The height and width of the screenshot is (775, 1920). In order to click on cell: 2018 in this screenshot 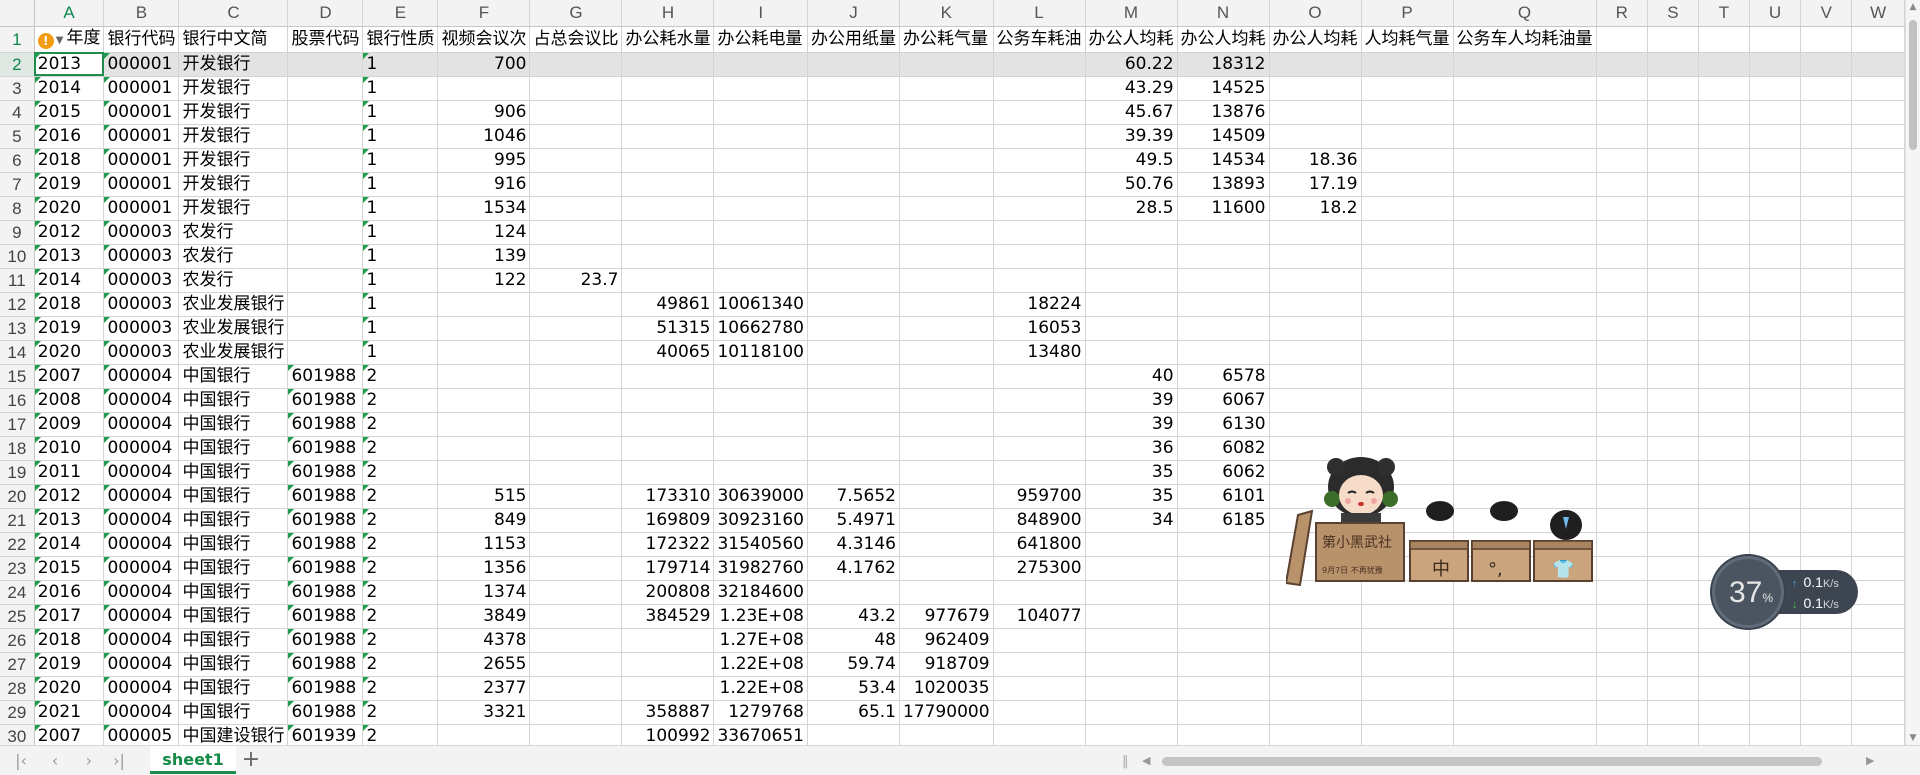, I will do `click(69, 640)`.